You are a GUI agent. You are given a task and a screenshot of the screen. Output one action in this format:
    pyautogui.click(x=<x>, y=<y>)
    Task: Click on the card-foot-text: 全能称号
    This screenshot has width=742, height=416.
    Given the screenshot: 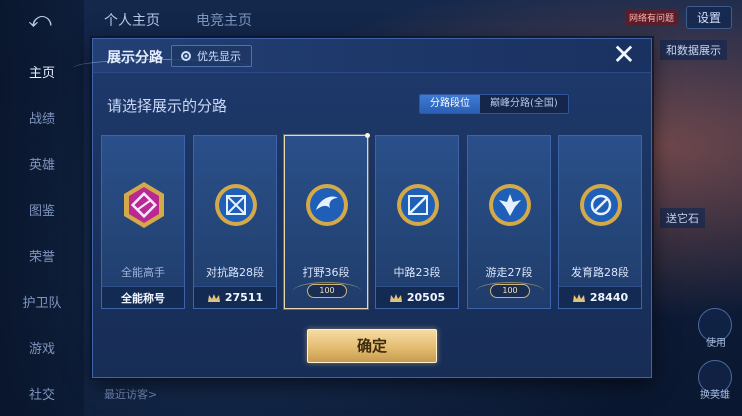 What is the action you would take?
    pyautogui.click(x=143, y=298)
    